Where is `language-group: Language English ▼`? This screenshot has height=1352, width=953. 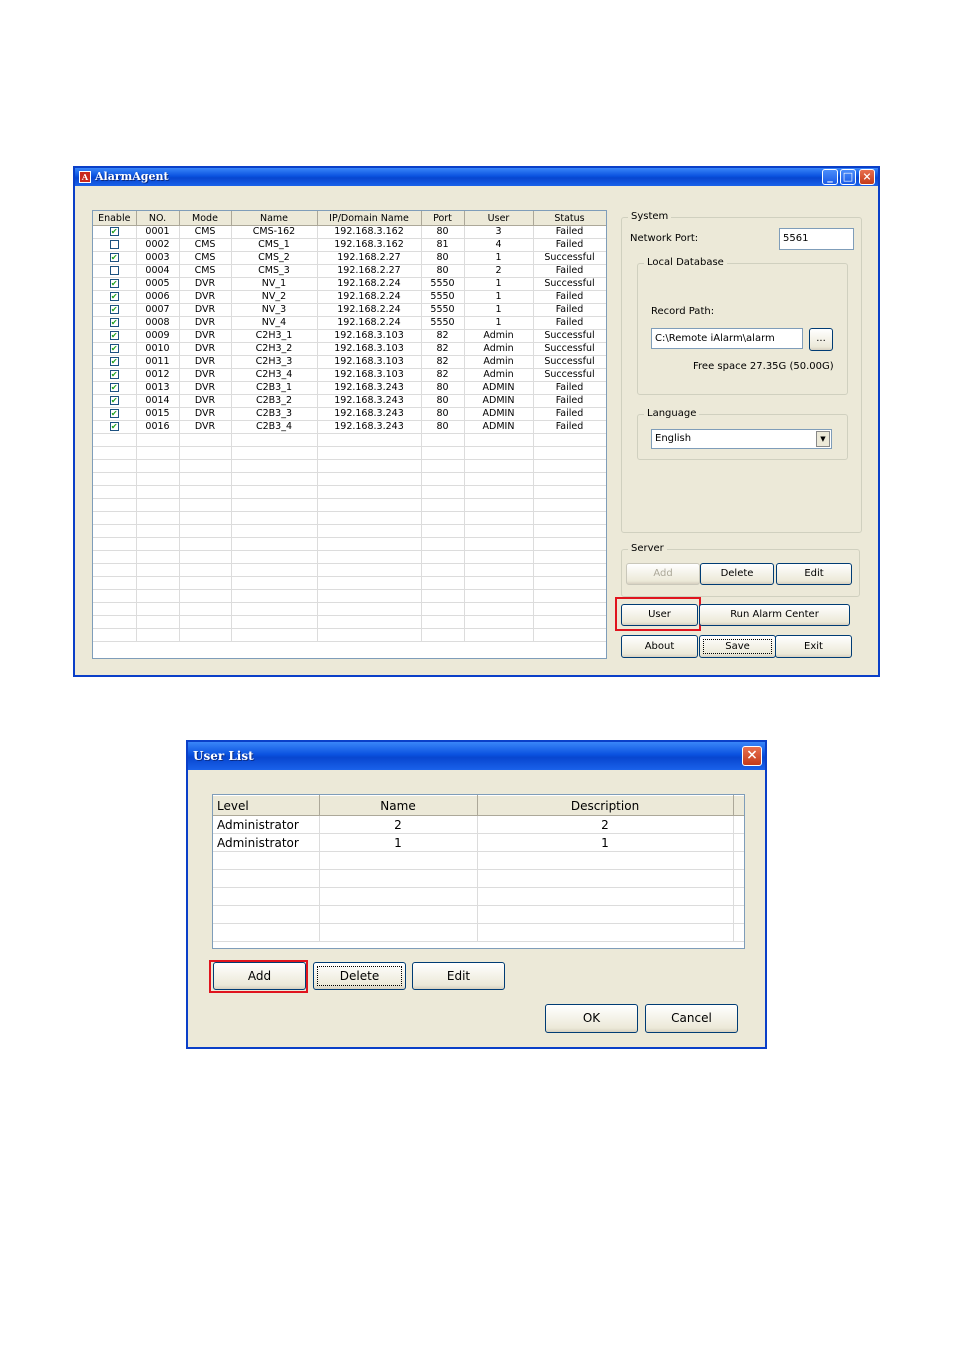
language-group: Language English ▼ is located at coordinates (742, 434).